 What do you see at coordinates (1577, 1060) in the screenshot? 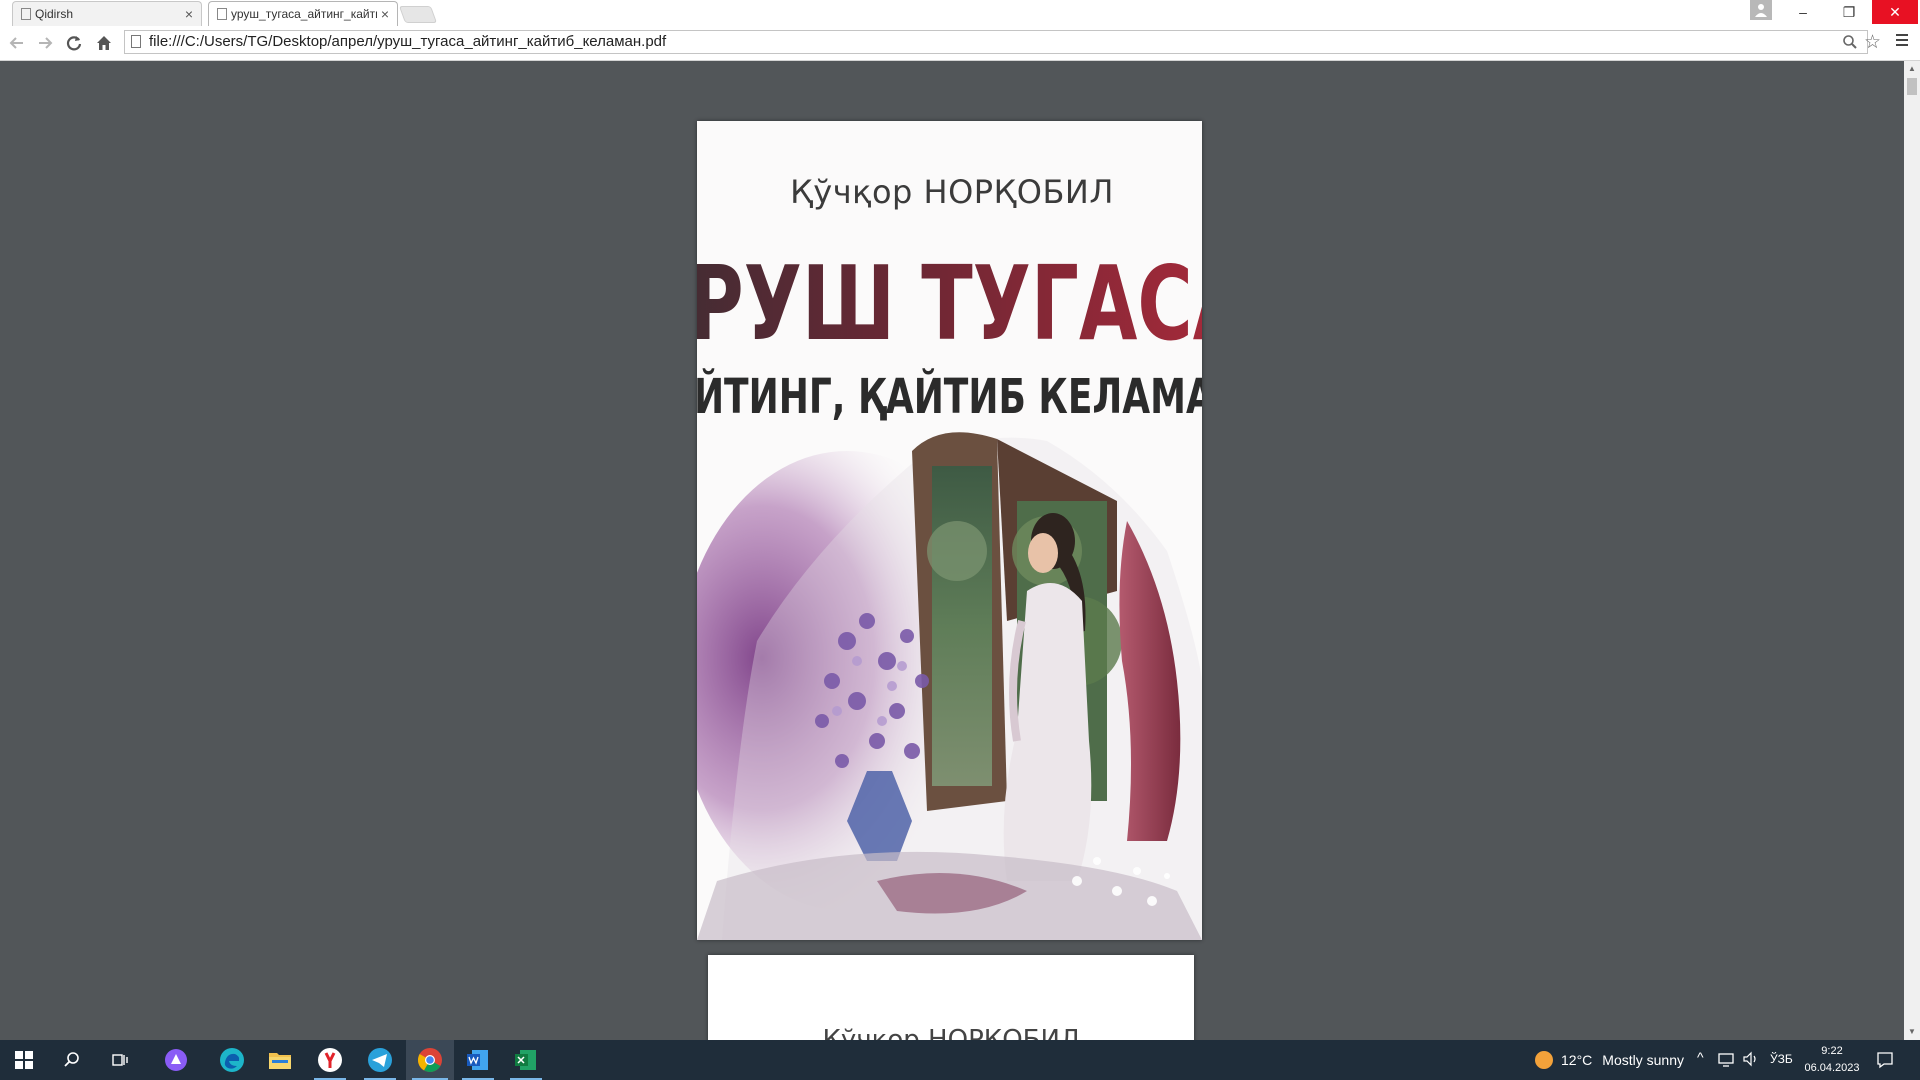
I see `weather-temp: 12°C` at bounding box center [1577, 1060].